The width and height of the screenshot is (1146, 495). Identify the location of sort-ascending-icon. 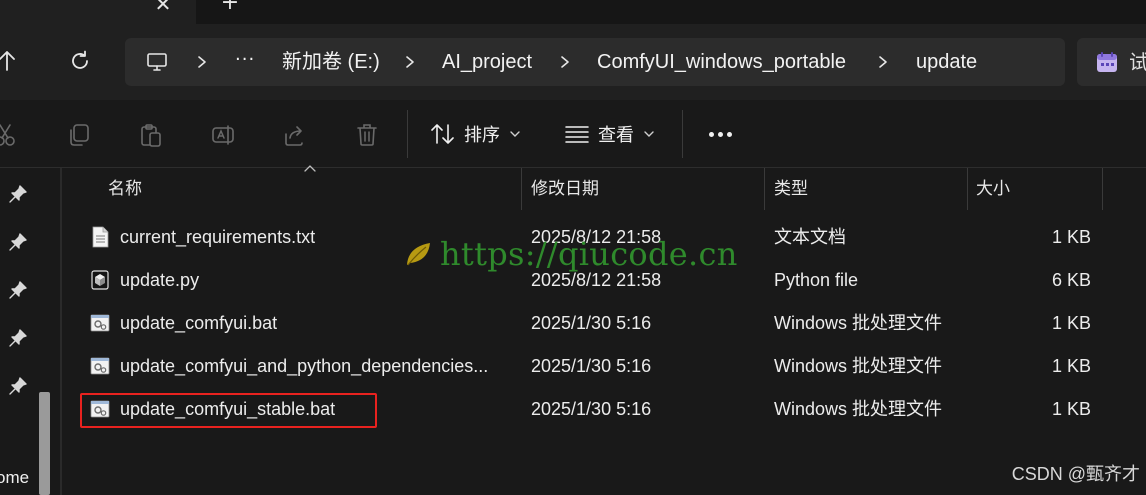
(310, 168).